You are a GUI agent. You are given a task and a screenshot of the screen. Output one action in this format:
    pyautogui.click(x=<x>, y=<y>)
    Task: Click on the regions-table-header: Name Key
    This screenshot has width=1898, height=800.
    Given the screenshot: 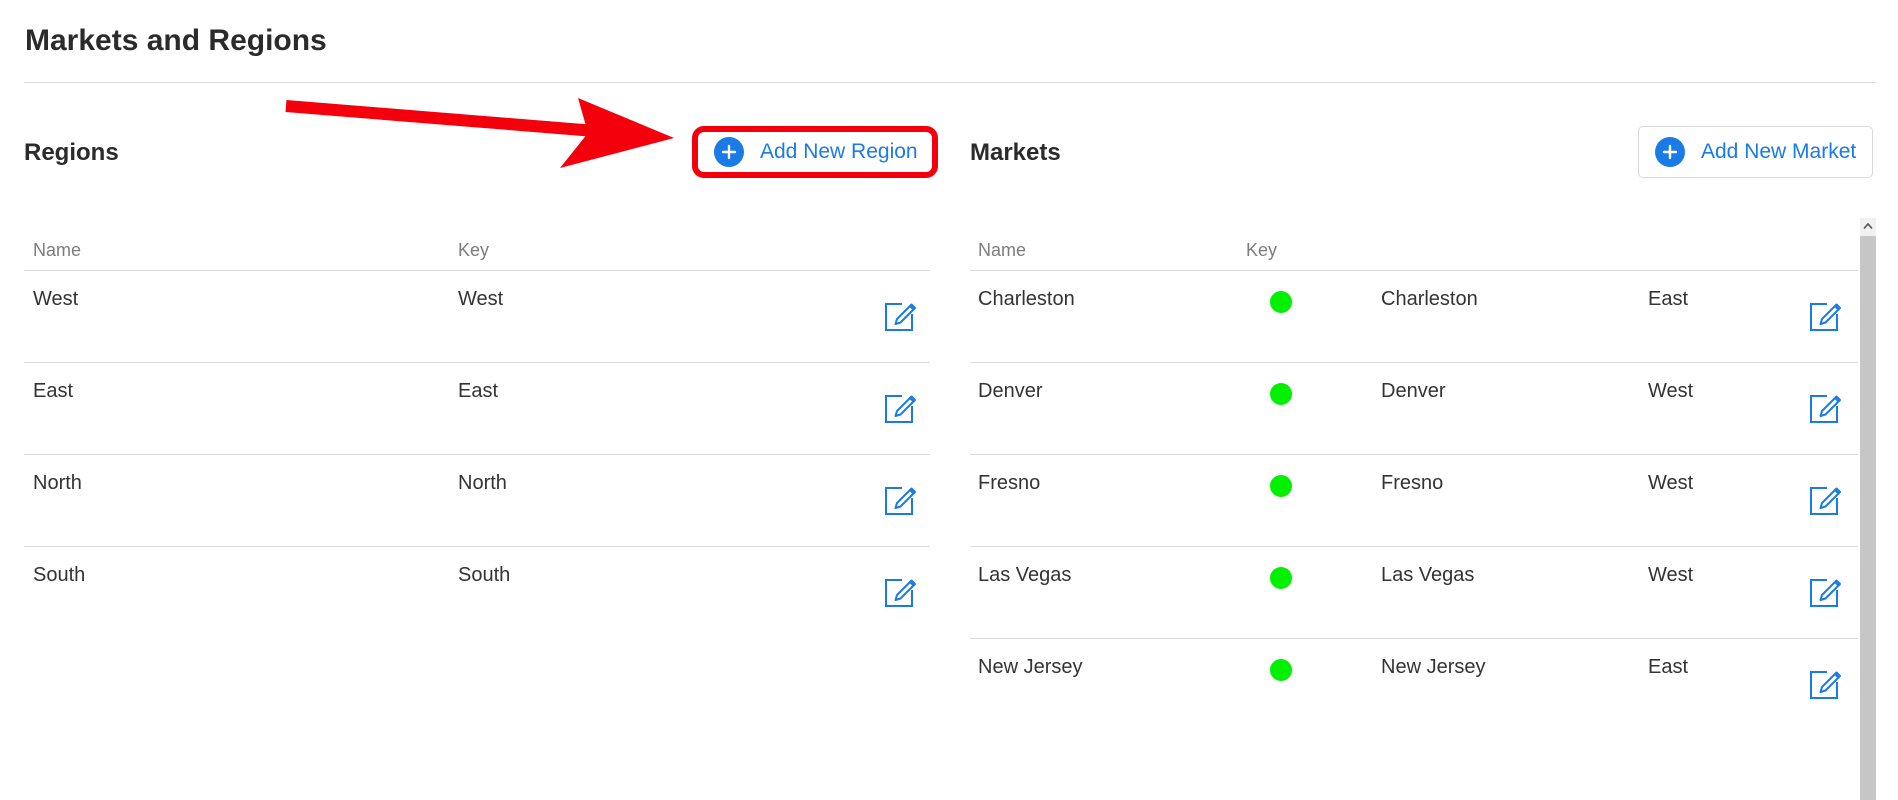 What is the action you would take?
    pyautogui.click(x=477, y=250)
    